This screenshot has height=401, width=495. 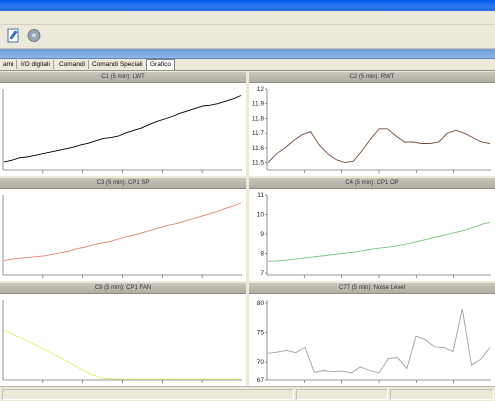 I want to click on y-tick-label: 80, so click(x=261, y=303).